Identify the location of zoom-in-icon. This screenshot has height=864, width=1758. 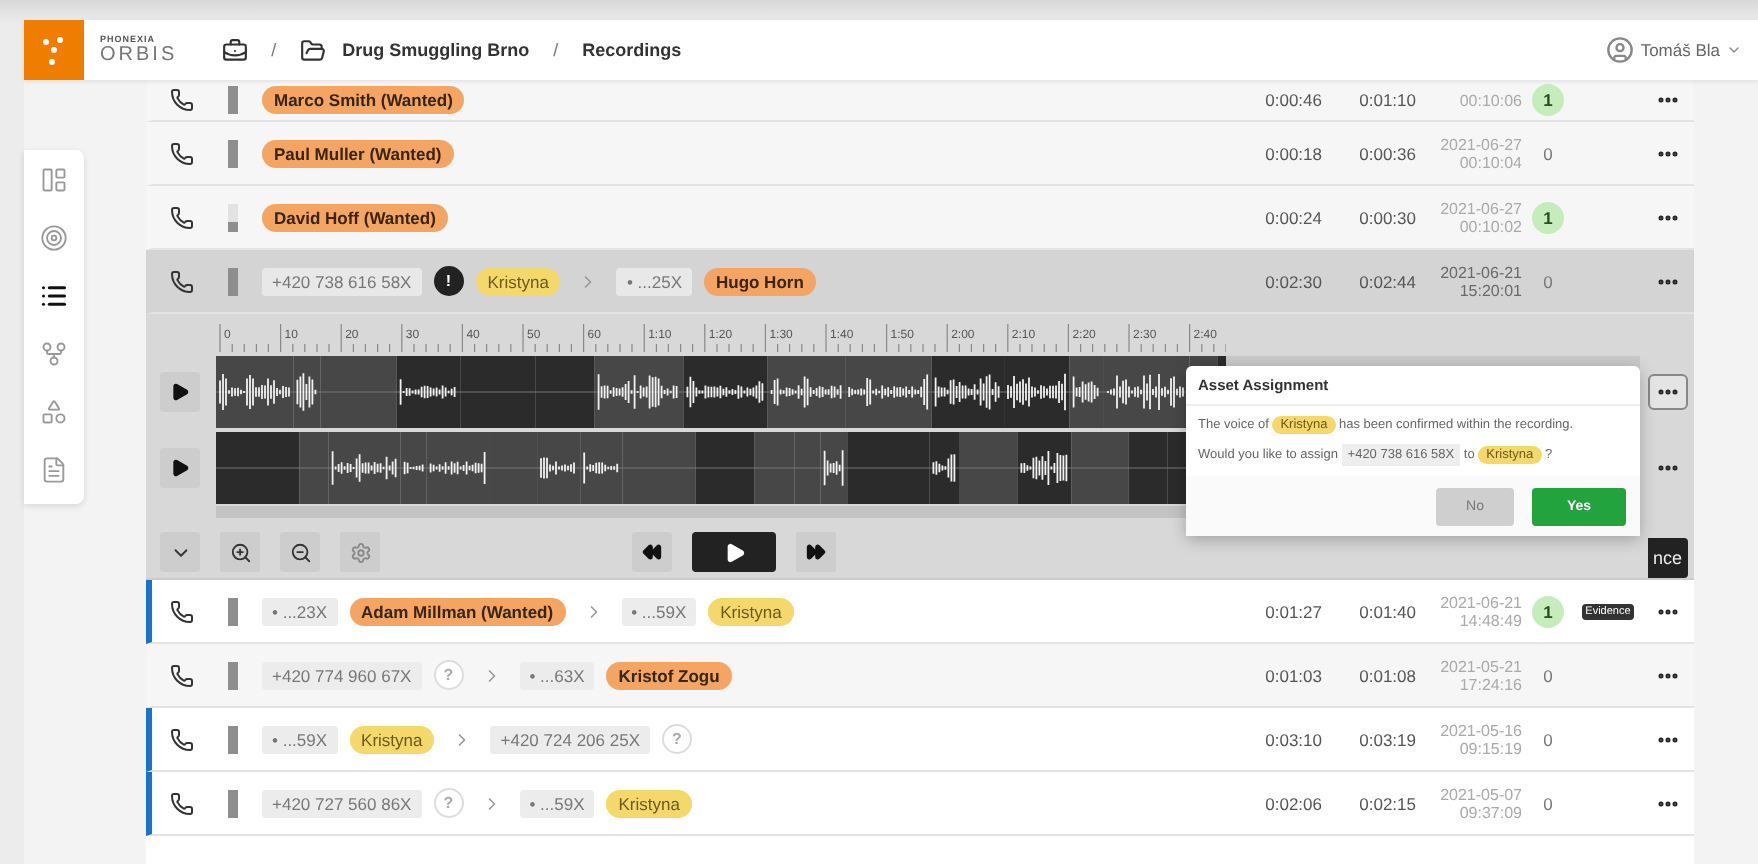
(240, 552).